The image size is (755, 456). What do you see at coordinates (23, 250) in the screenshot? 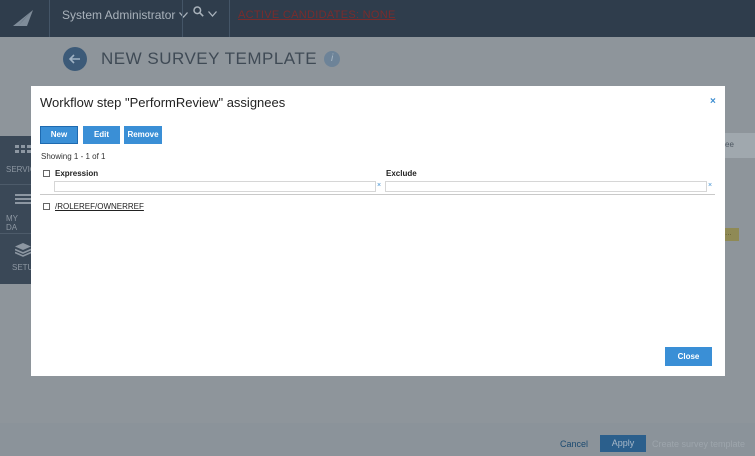
I see `layers-icon` at bounding box center [23, 250].